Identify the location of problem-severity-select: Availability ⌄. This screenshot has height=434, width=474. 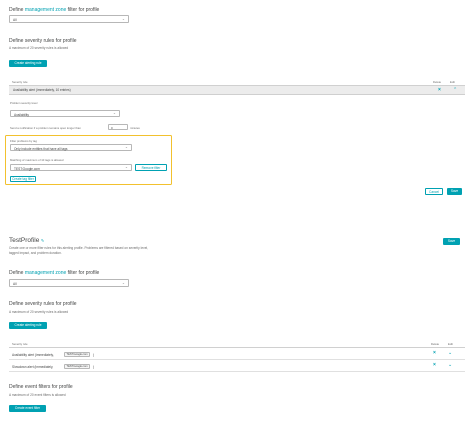
(65, 113).